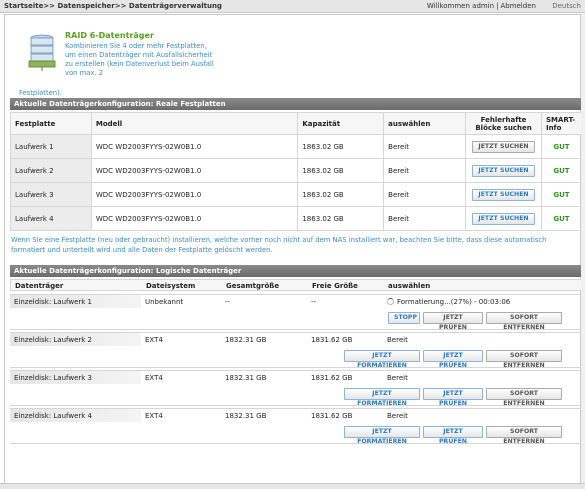 The image size is (585, 489). What do you see at coordinates (292, 486) in the screenshot?
I see `bottom-bar` at bounding box center [292, 486].